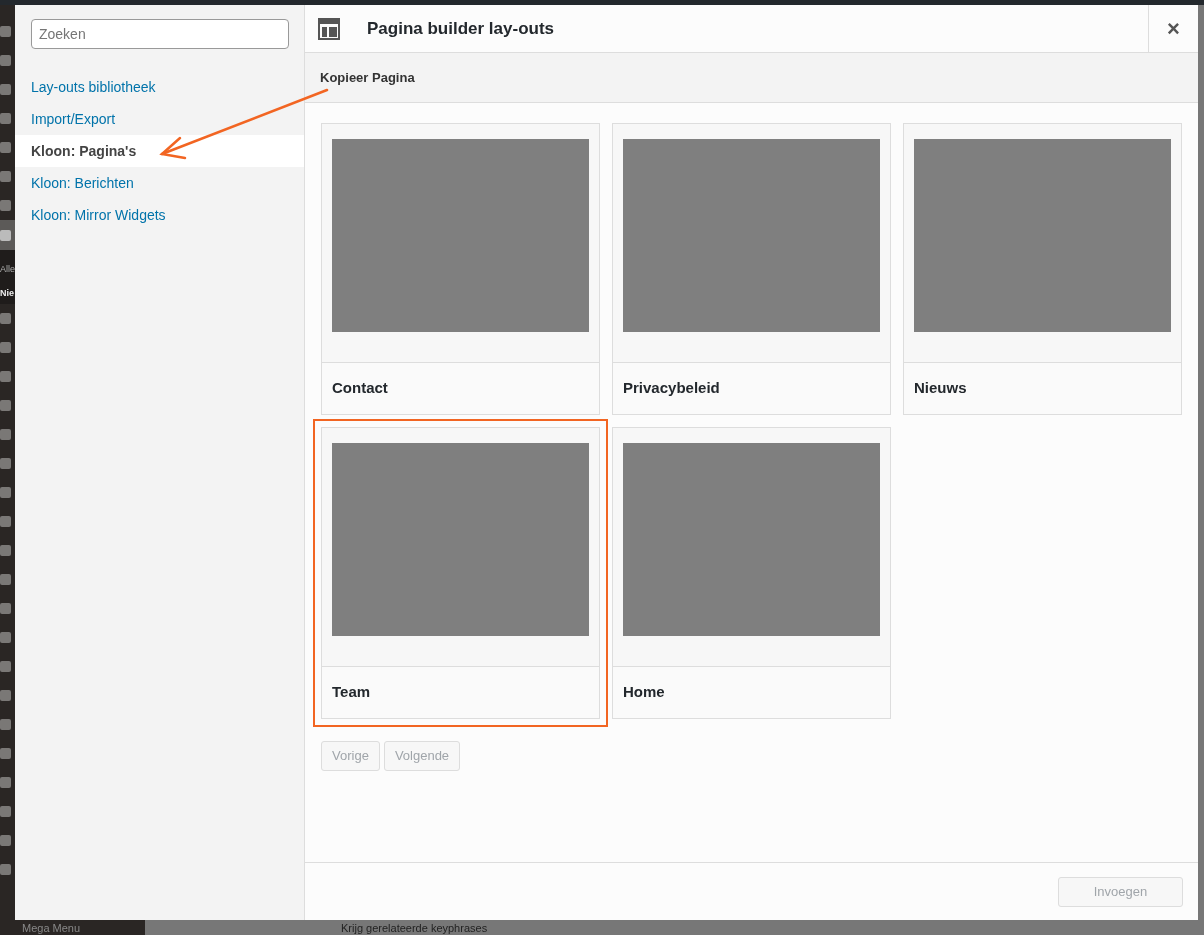 The height and width of the screenshot is (935, 1204). I want to click on sidebar-item: Kloon: Mirror Widgets, so click(159, 215).